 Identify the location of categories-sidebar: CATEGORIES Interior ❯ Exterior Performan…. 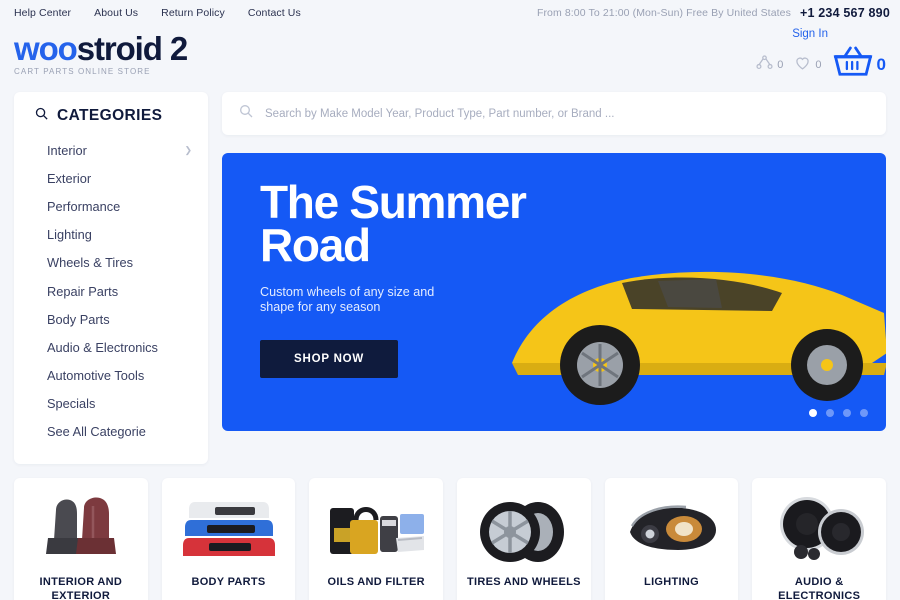
(111, 278).